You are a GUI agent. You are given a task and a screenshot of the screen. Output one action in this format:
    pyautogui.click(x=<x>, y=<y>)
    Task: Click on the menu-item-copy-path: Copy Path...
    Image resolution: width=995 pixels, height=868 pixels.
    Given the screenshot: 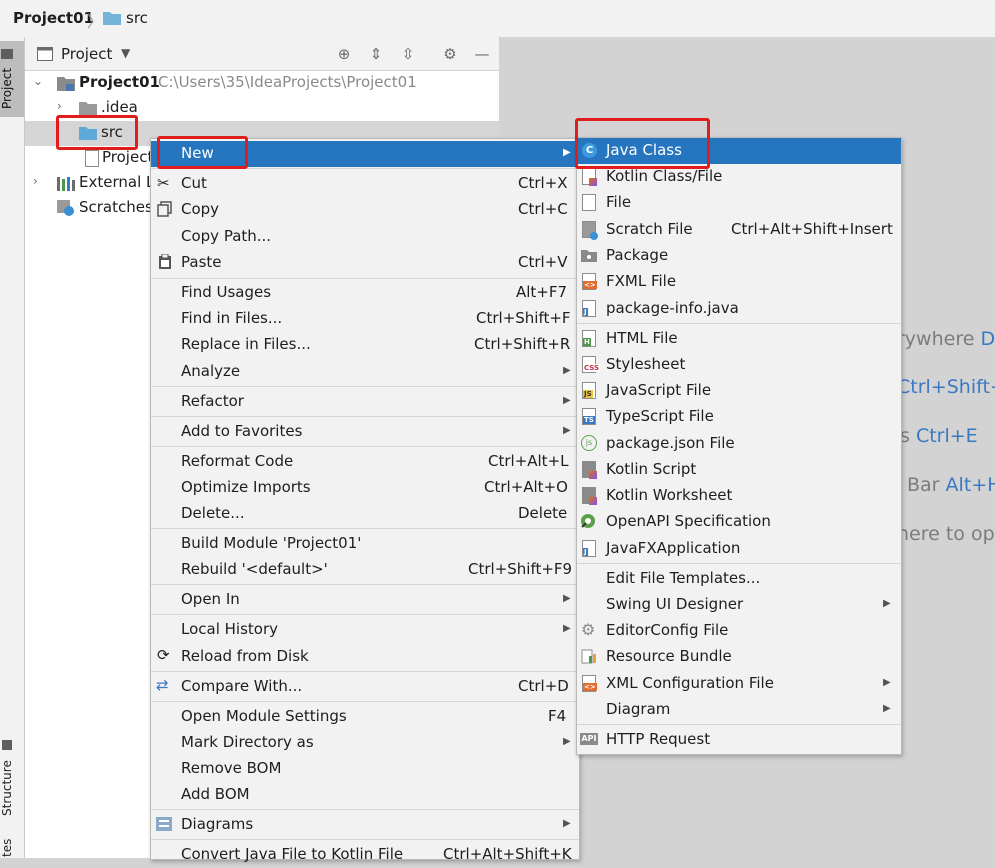 What is the action you would take?
    pyautogui.click(x=365, y=237)
    